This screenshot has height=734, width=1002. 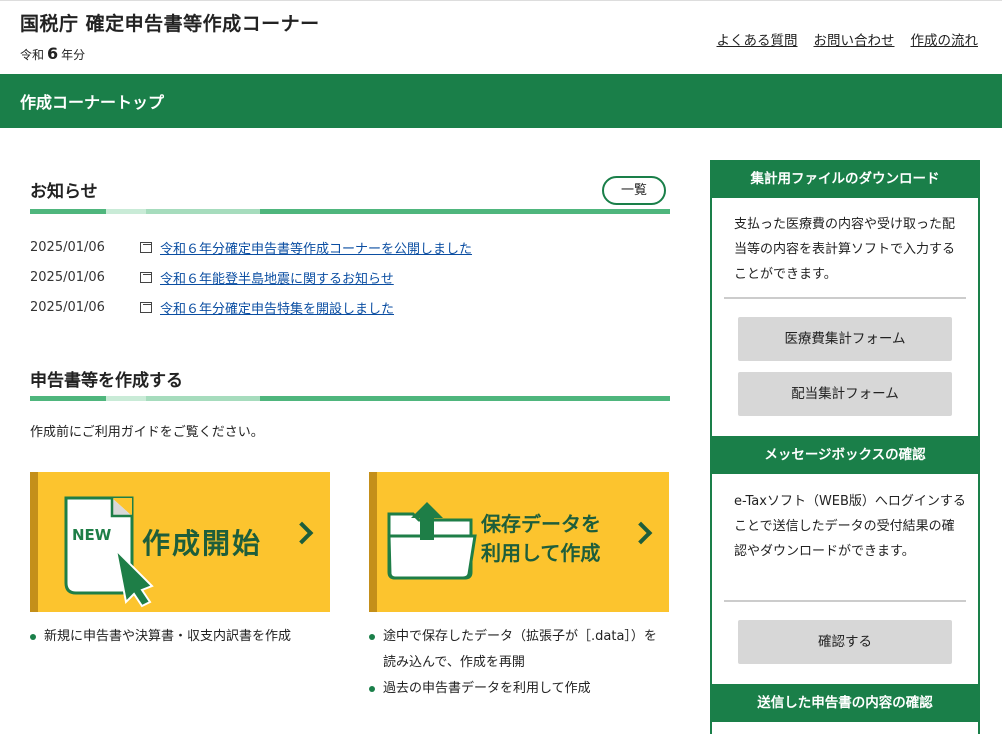 I want to click on dividend-form-button: 配当集計フォーム, so click(x=845, y=394).